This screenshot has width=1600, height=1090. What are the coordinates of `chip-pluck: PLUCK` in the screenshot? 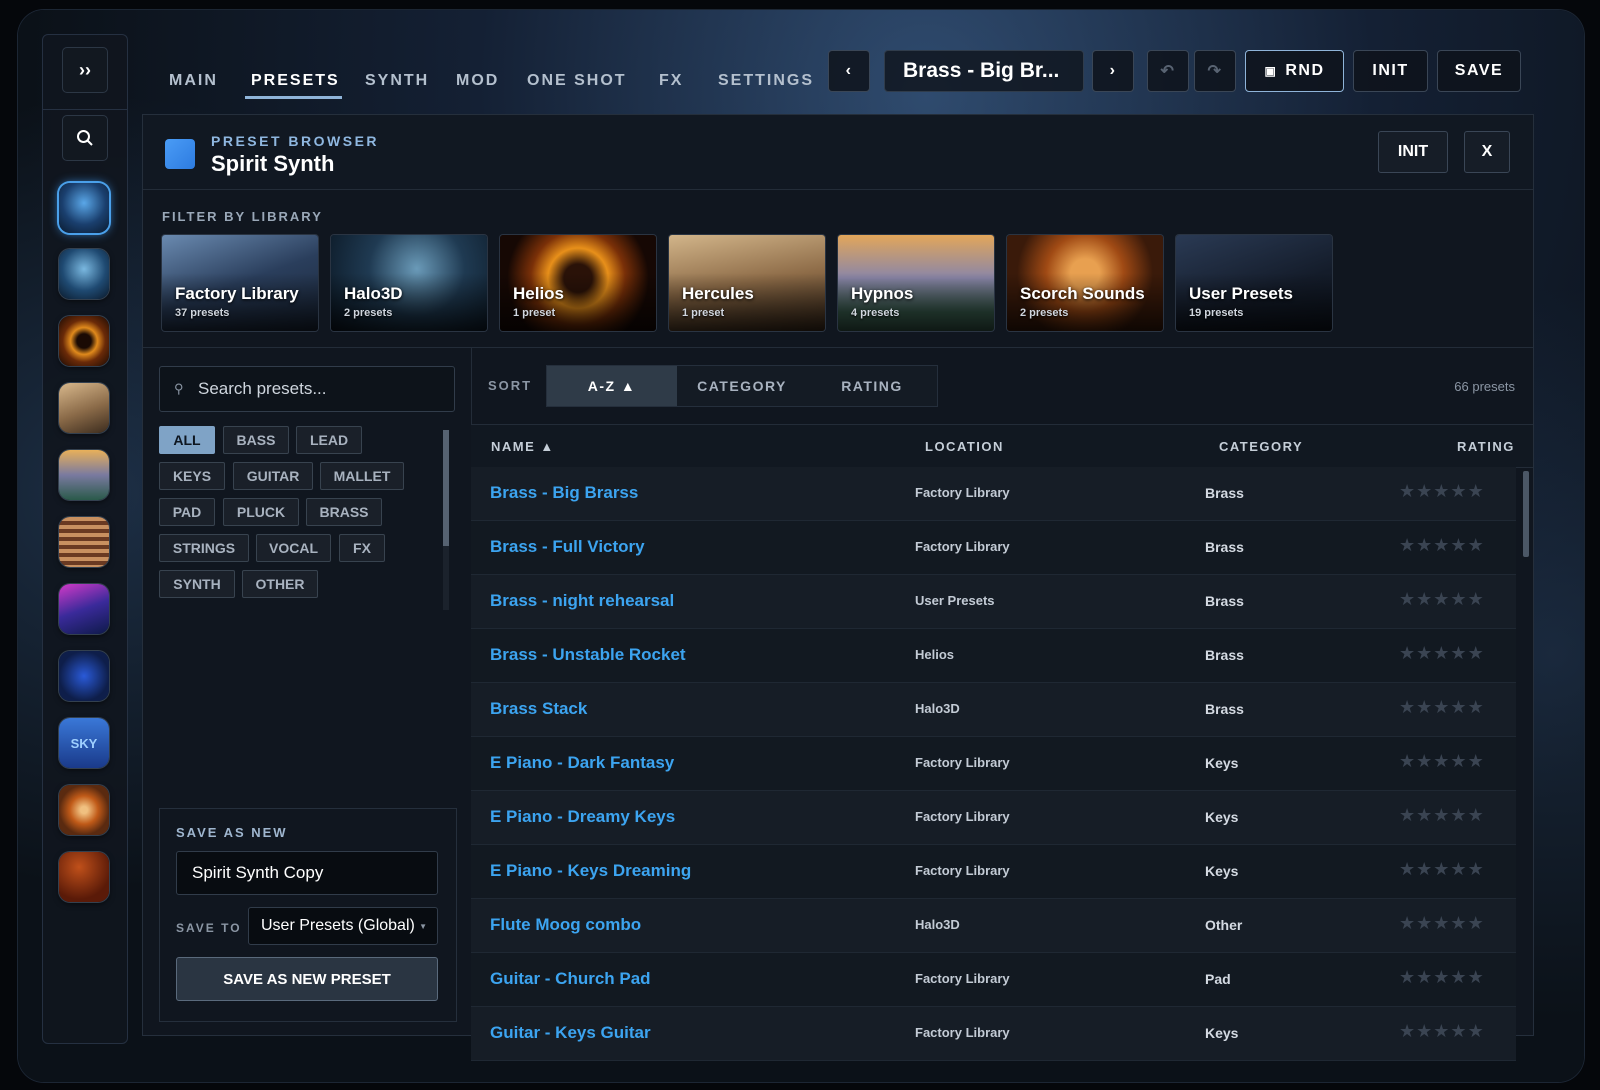 It's located at (261, 512).